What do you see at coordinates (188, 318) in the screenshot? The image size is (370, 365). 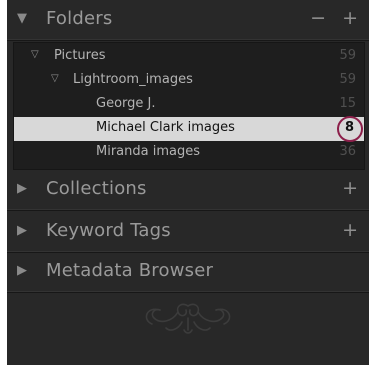 I see `panel-end-ornament-icon` at bounding box center [188, 318].